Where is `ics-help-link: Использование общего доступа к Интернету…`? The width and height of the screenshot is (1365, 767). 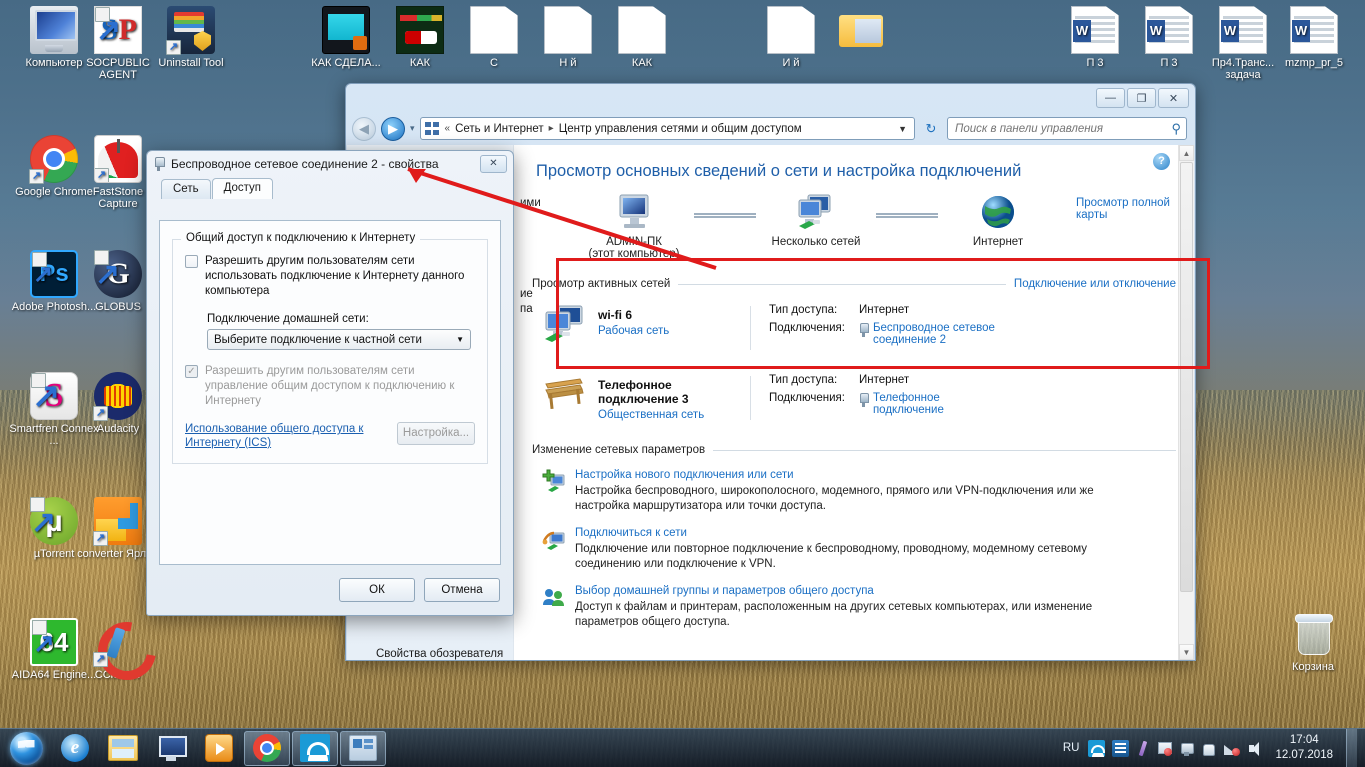 ics-help-link: Использование общего доступа к Интернету… is located at coordinates (285, 436).